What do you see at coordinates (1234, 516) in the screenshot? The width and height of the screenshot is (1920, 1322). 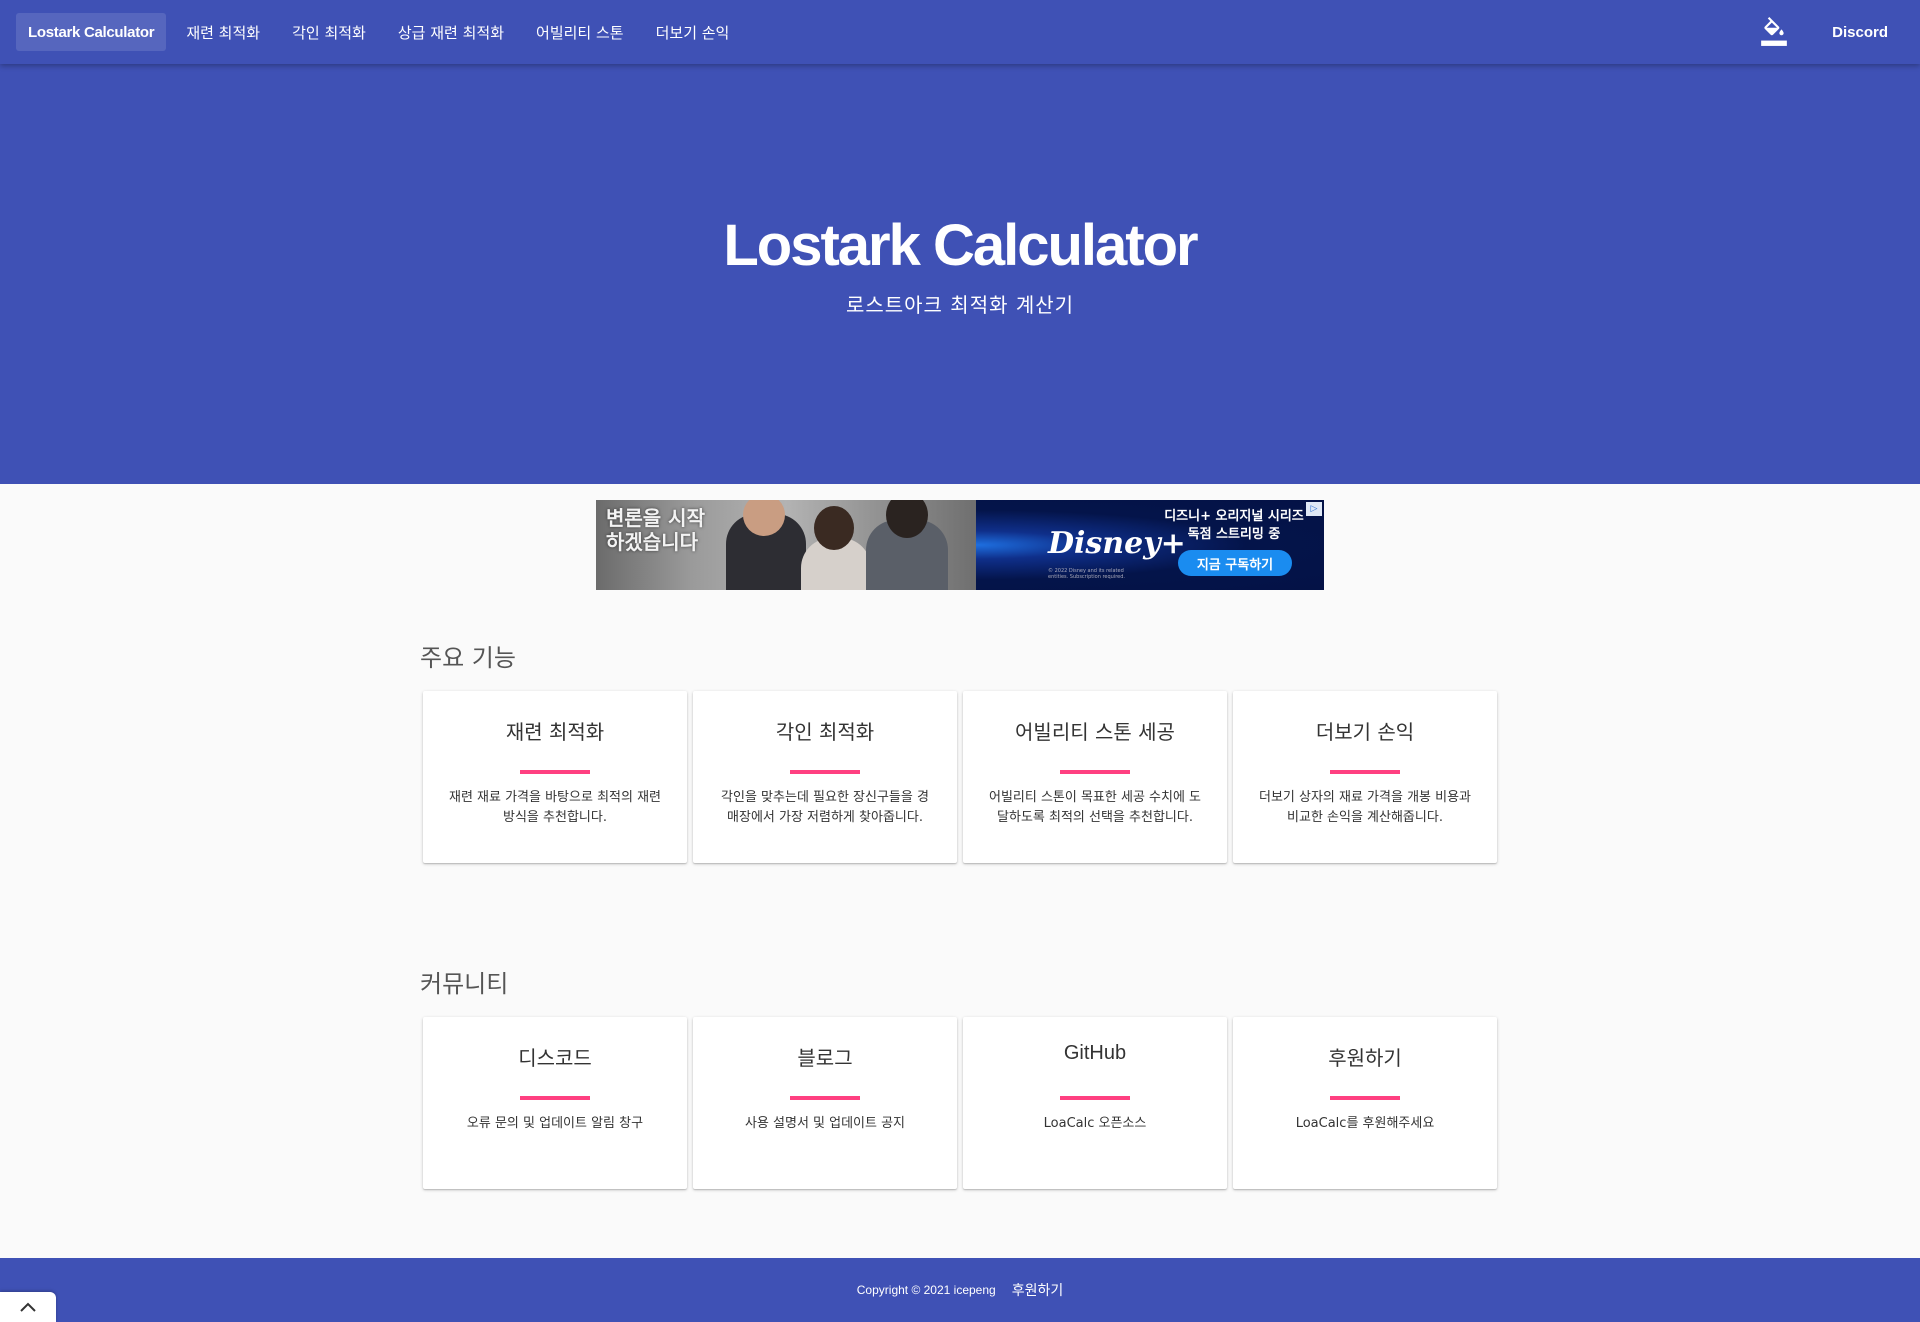 I see `ad-headline-line1: 디즈니+ 오리지널 시리즈` at bounding box center [1234, 516].